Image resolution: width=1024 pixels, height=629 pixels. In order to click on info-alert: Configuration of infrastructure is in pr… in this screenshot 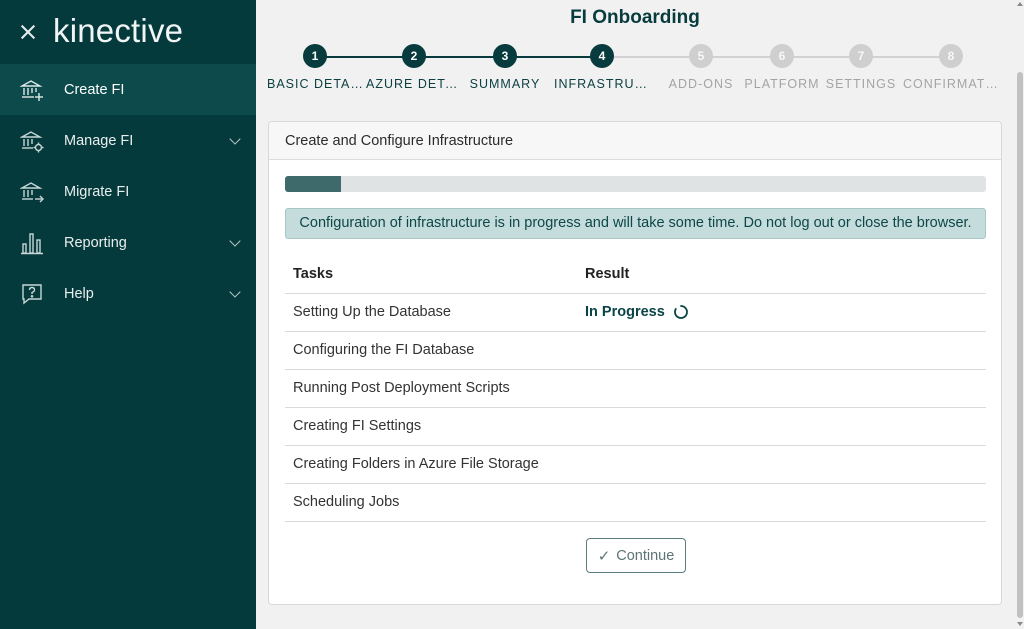, I will do `click(635, 223)`.